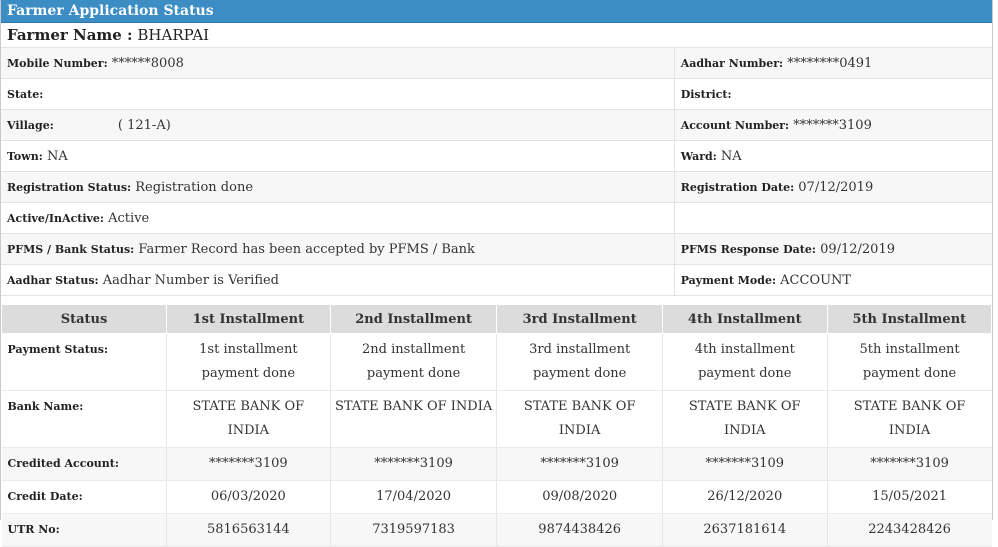 Image resolution: width=998 pixels, height=547 pixels. I want to click on table-cell: 26/12/2020, so click(744, 497).